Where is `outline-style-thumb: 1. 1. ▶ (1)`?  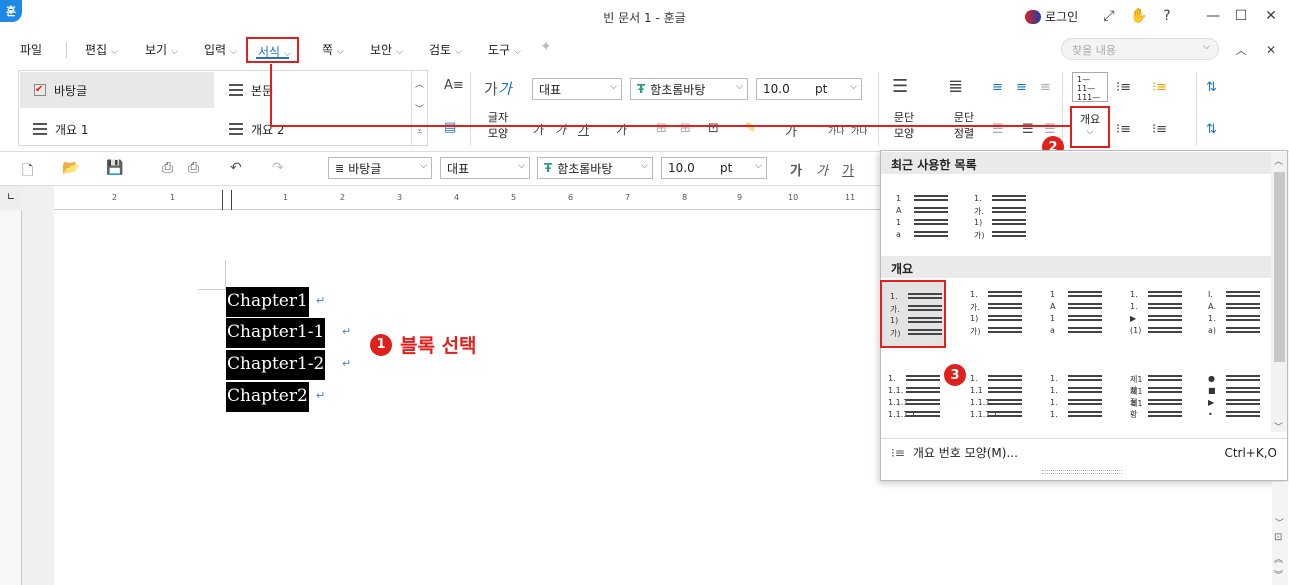 outline-style-thumb: 1. 1. ▶ (1) is located at coordinates (1155, 314).